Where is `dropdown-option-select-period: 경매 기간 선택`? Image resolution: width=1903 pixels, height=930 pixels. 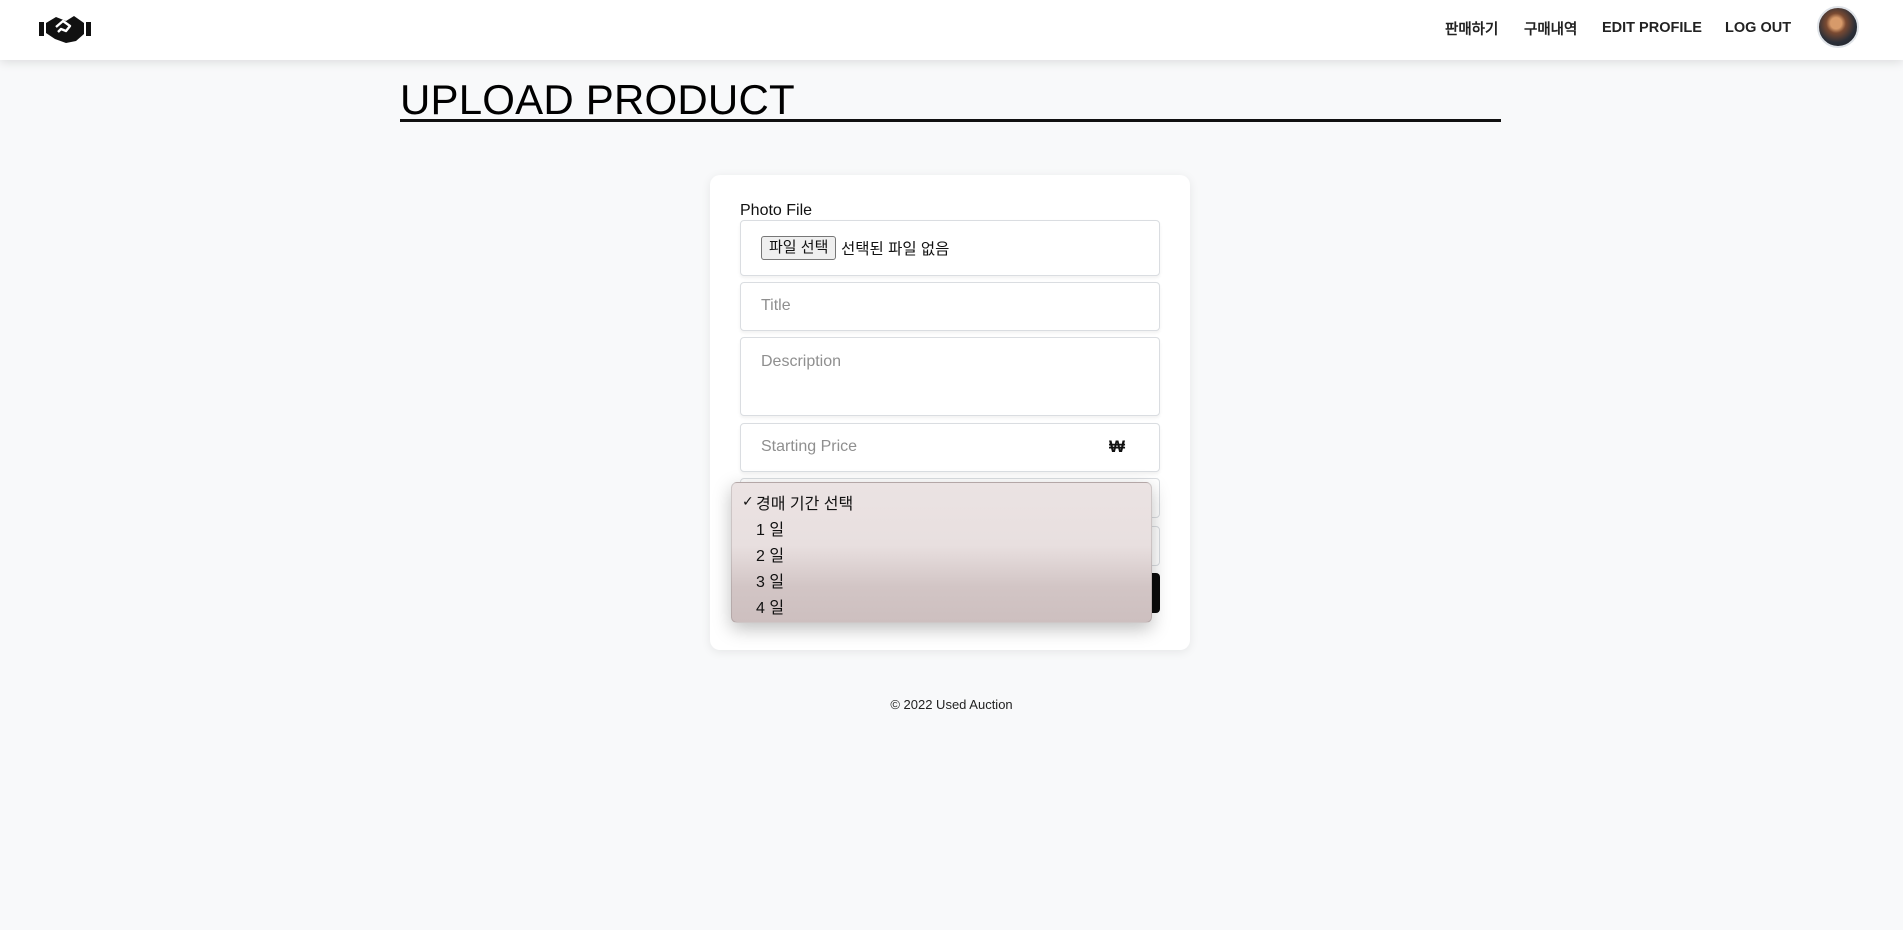
dropdown-option-select-period: 경매 기간 선택 is located at coordinates (804, 502).